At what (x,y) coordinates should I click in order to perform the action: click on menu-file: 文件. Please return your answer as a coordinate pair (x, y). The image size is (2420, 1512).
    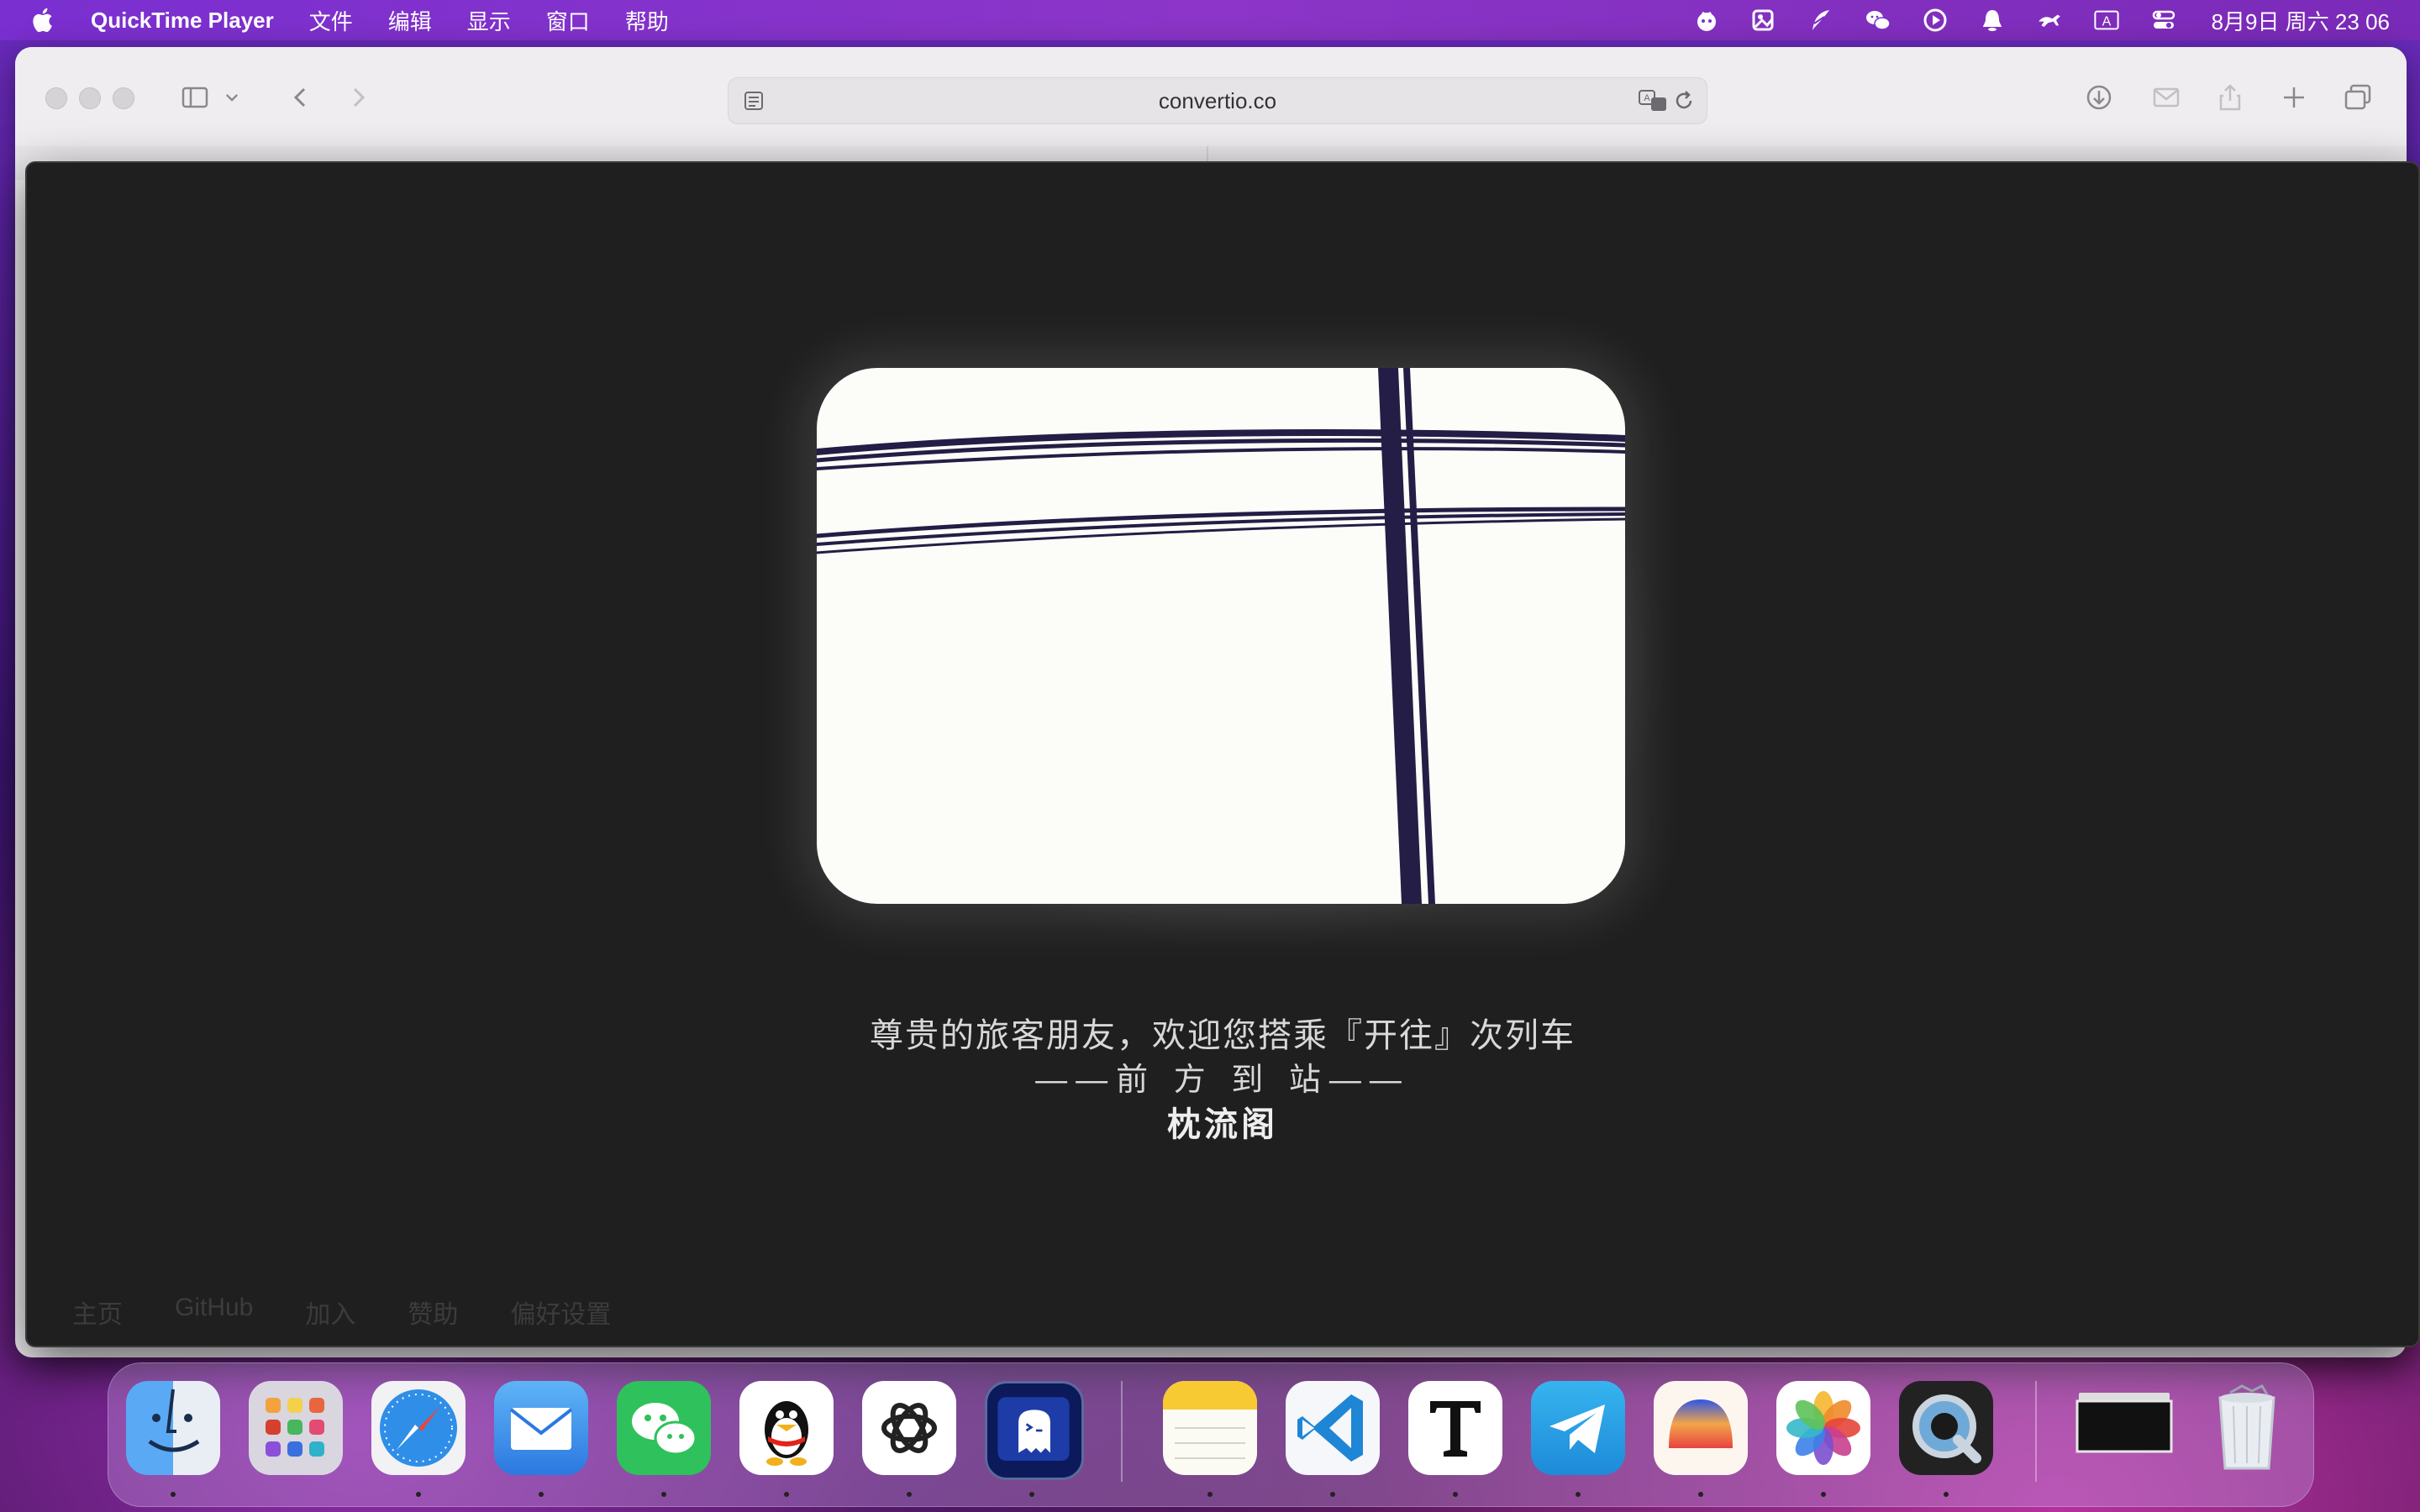
    Looking at the image, I should click on (331, 20).